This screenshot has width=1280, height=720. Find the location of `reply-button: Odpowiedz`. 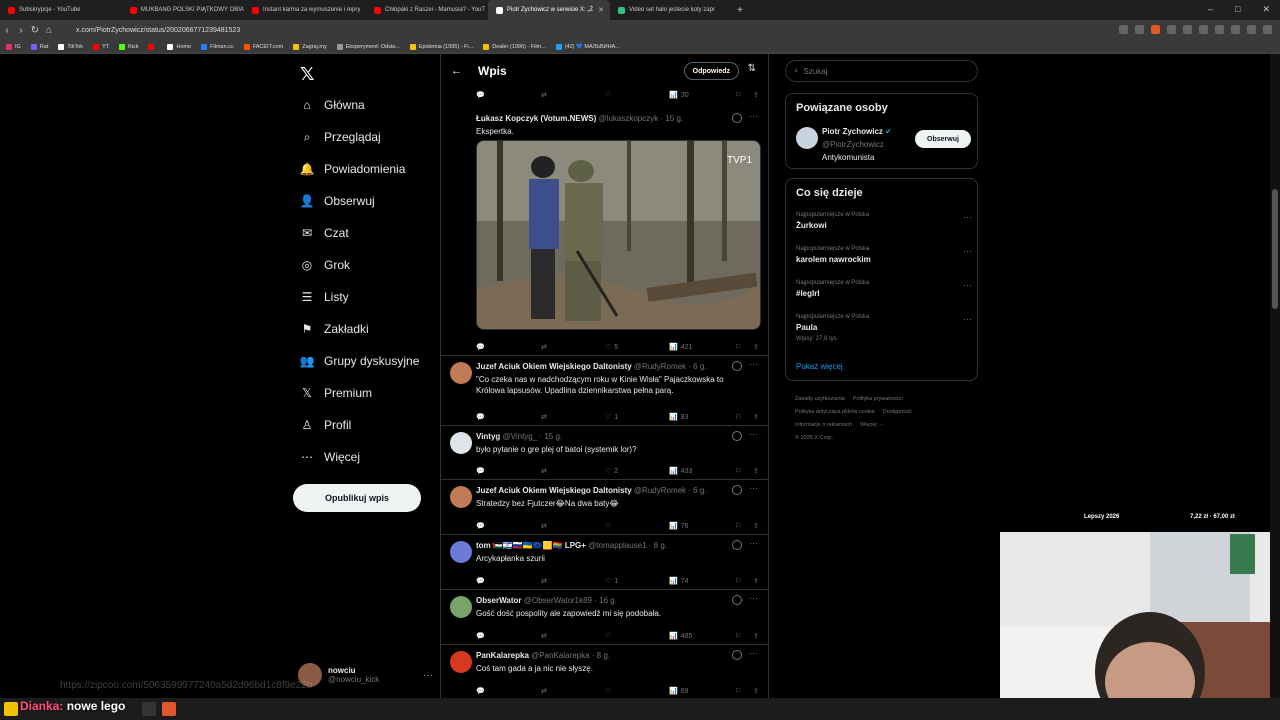

reply-button: Odpowiedz is located at coordinates (711, 71).